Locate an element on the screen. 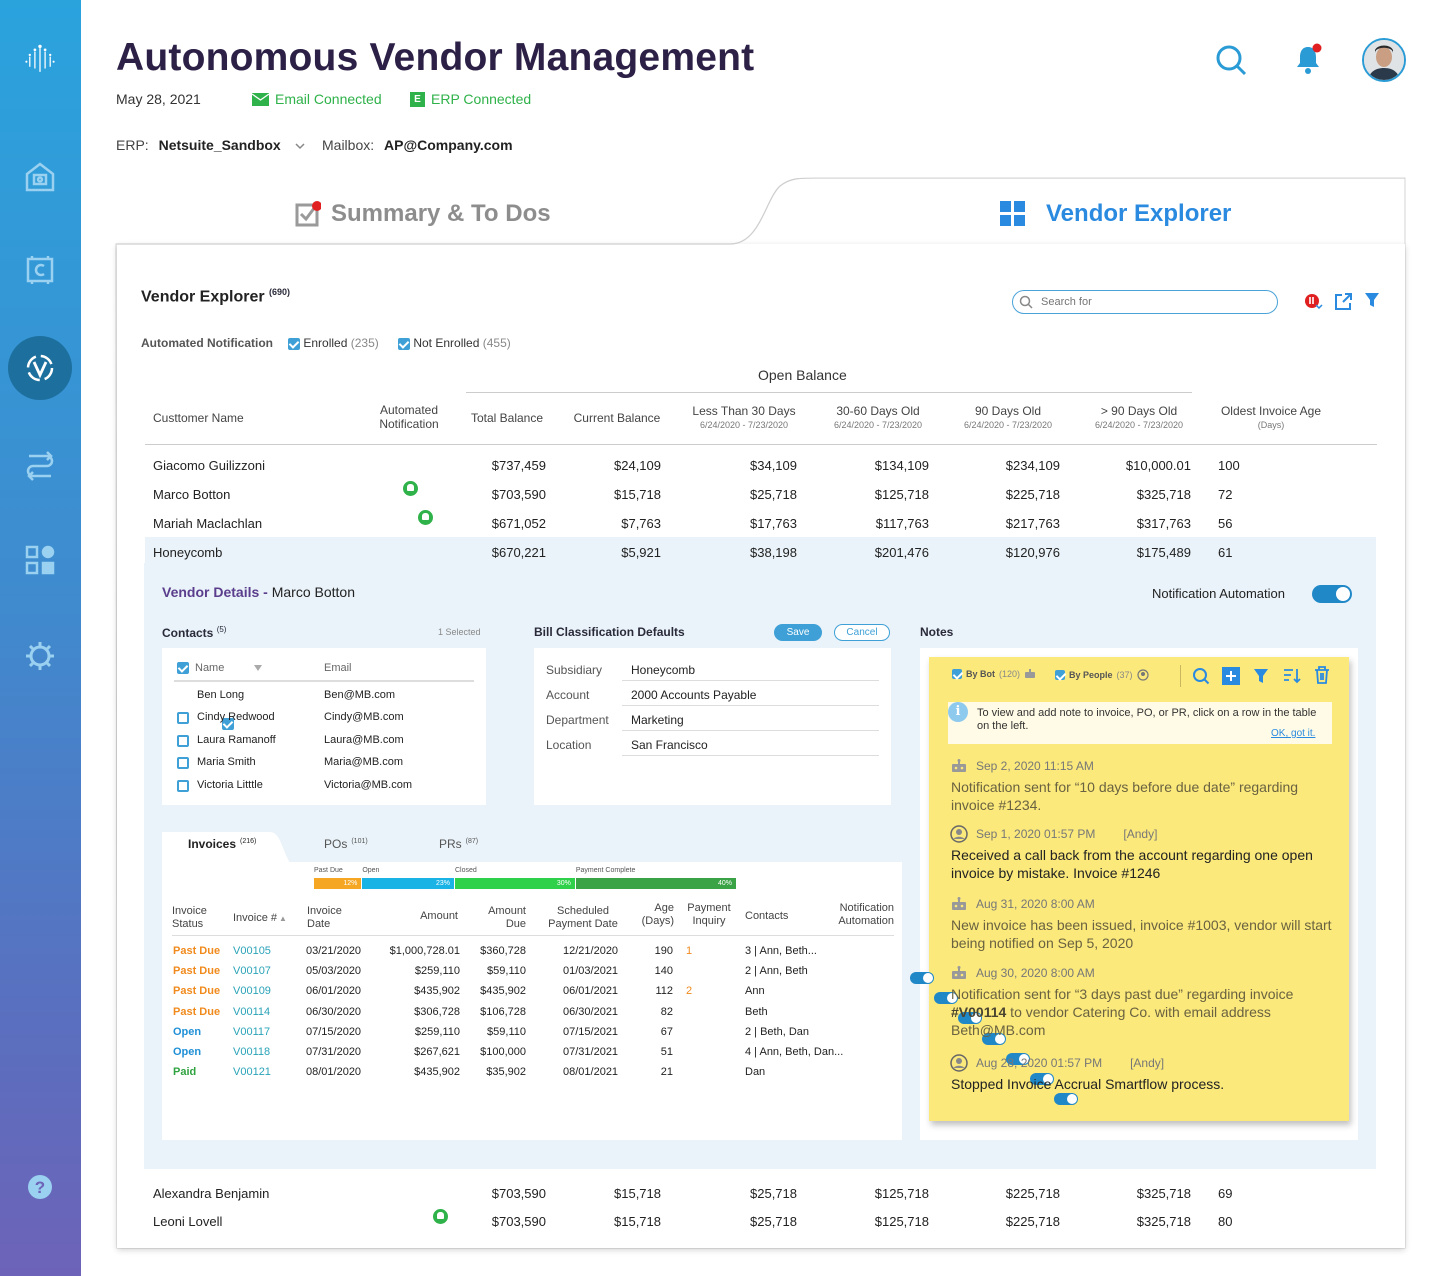 This screenshot has height=1276, width=1440. invoice-col-contacts: Contacts is located at coordinates (775, 916).